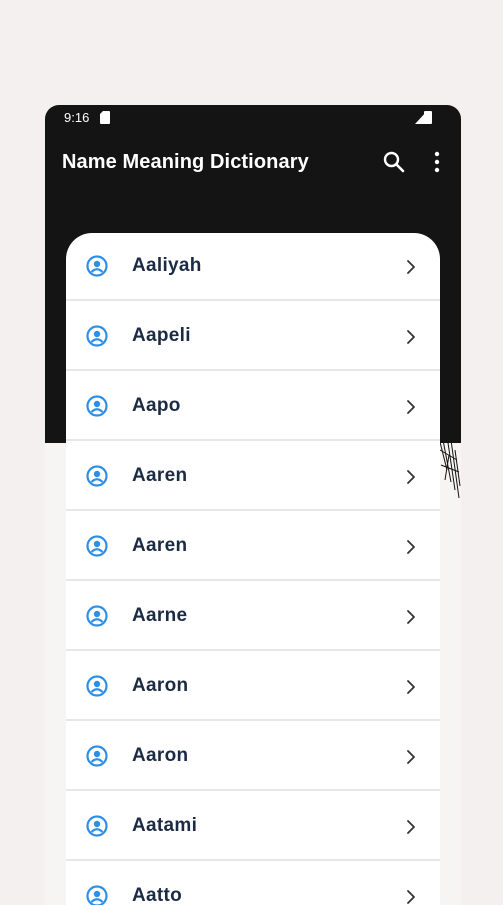  I want to click on list-item-label: Aarne, so click(159, 616).